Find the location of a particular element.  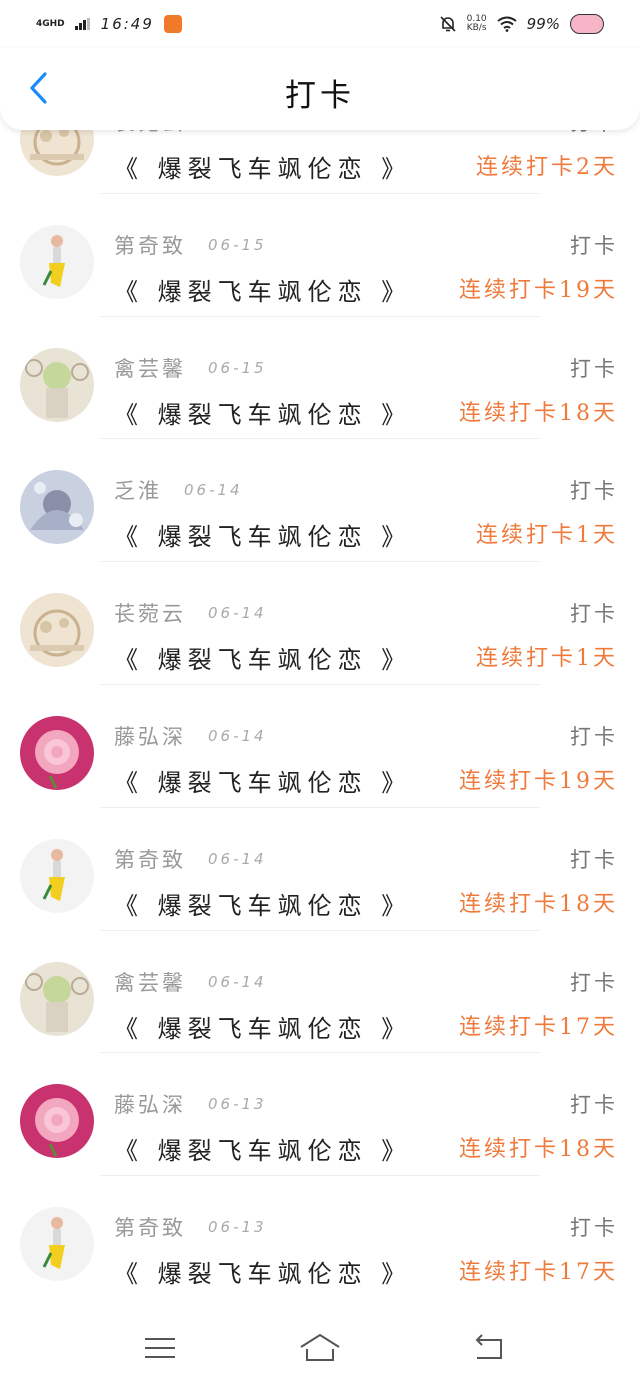

item-meta: 禽芸馨 06-15 is located at coordinates (190, 368).